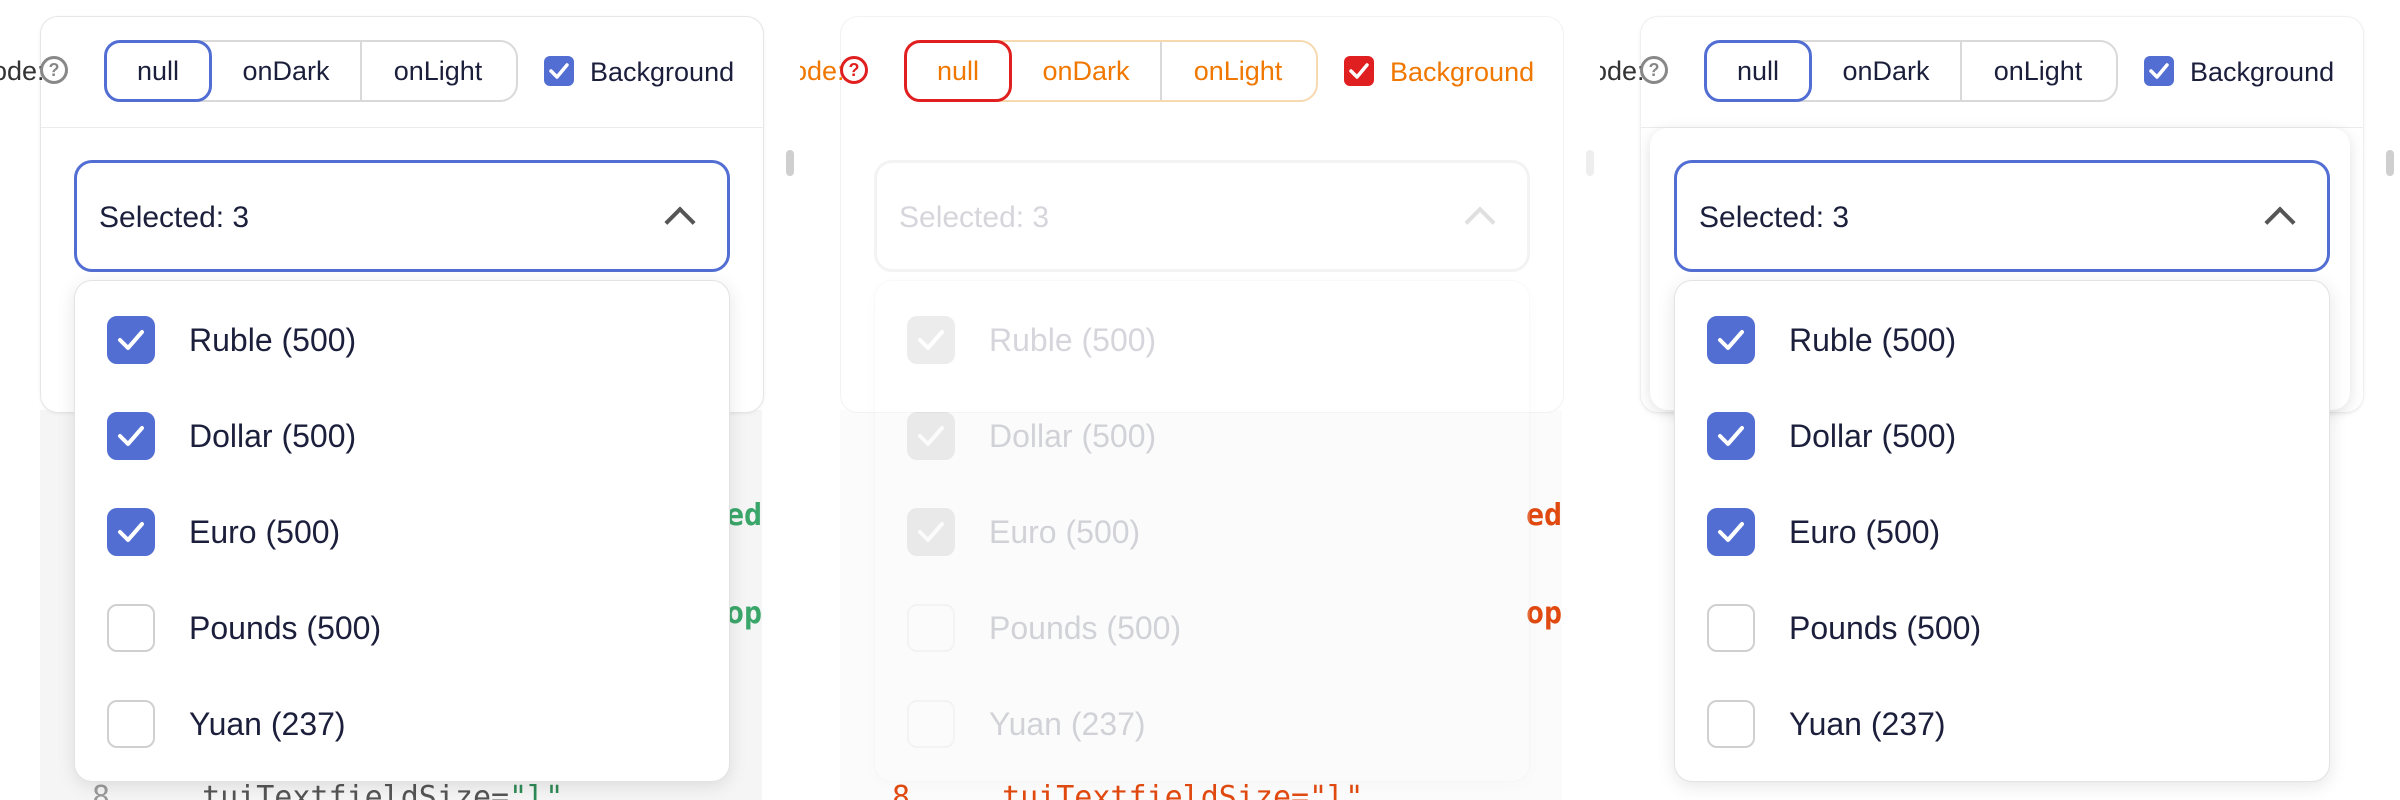 The width and height of the screenshot is (2400, 800). I want to click on mode-segmented-control: null onDark onLight, so click(1111, 71).